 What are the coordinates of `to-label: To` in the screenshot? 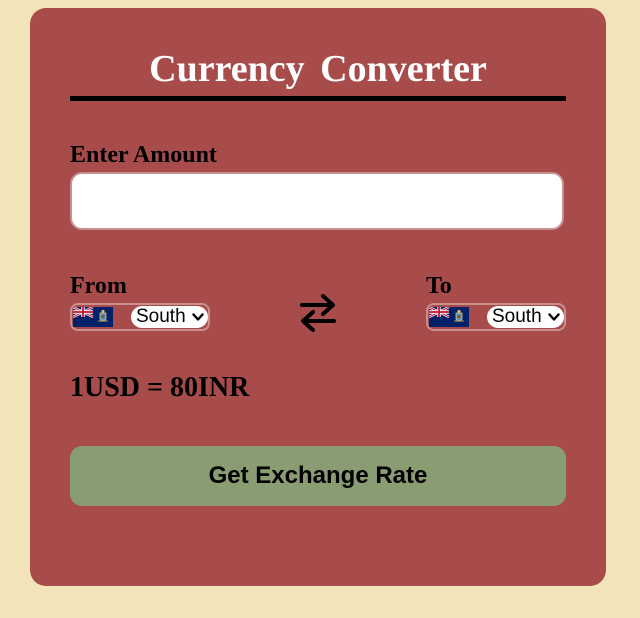 It's located at (439, 286).